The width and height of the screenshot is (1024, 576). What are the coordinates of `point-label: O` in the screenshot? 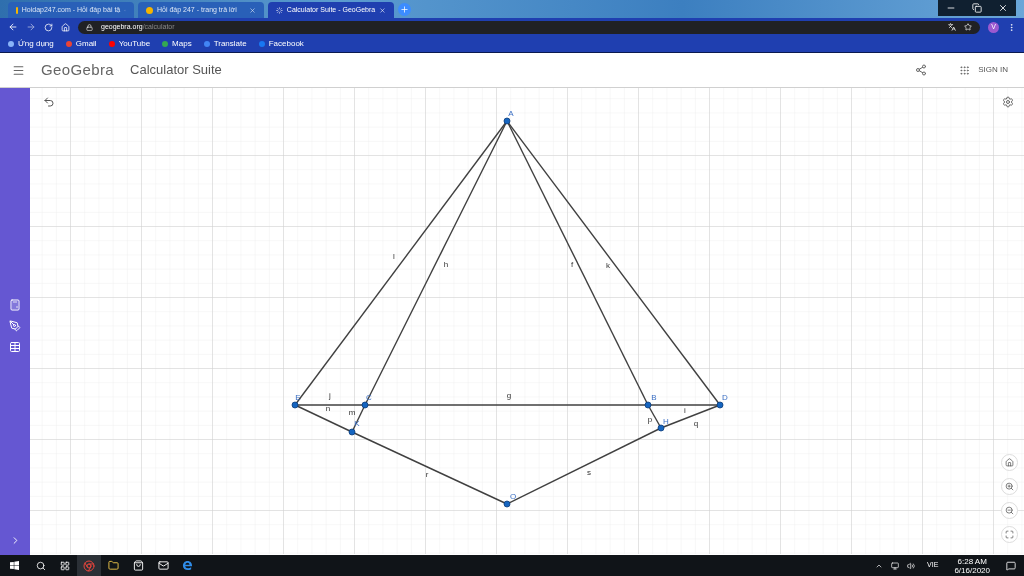 It's located at (513, 496).